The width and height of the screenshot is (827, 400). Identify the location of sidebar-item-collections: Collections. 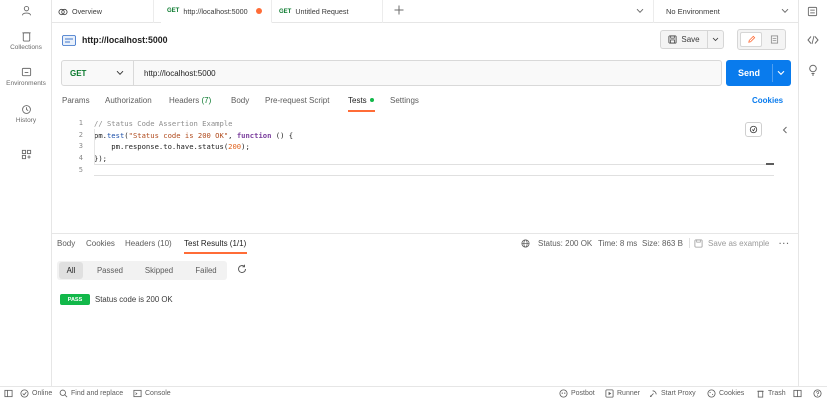
(26, 41).